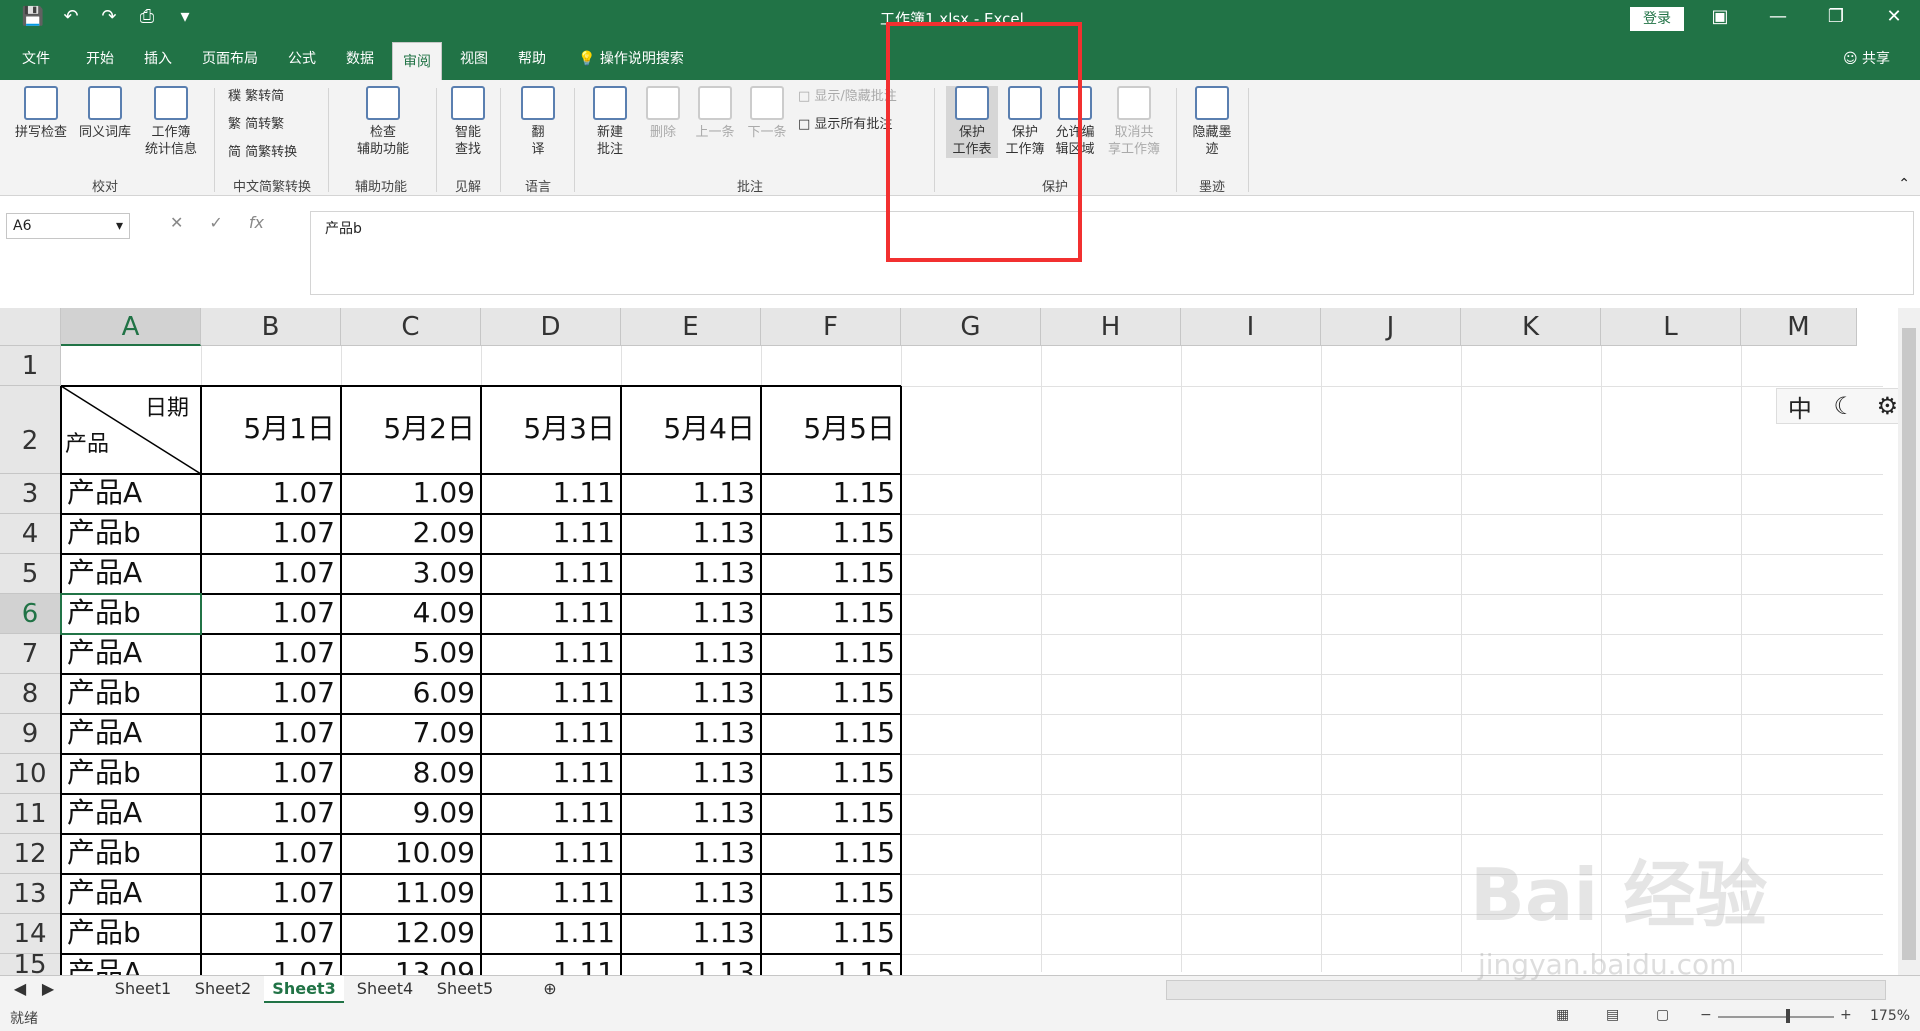 Image resolution: width=1920 pixels, height=1031 pixels. Describe the element at coordinates (1111, 327) in the screenshot. I see `column-header-h: H` at that location.